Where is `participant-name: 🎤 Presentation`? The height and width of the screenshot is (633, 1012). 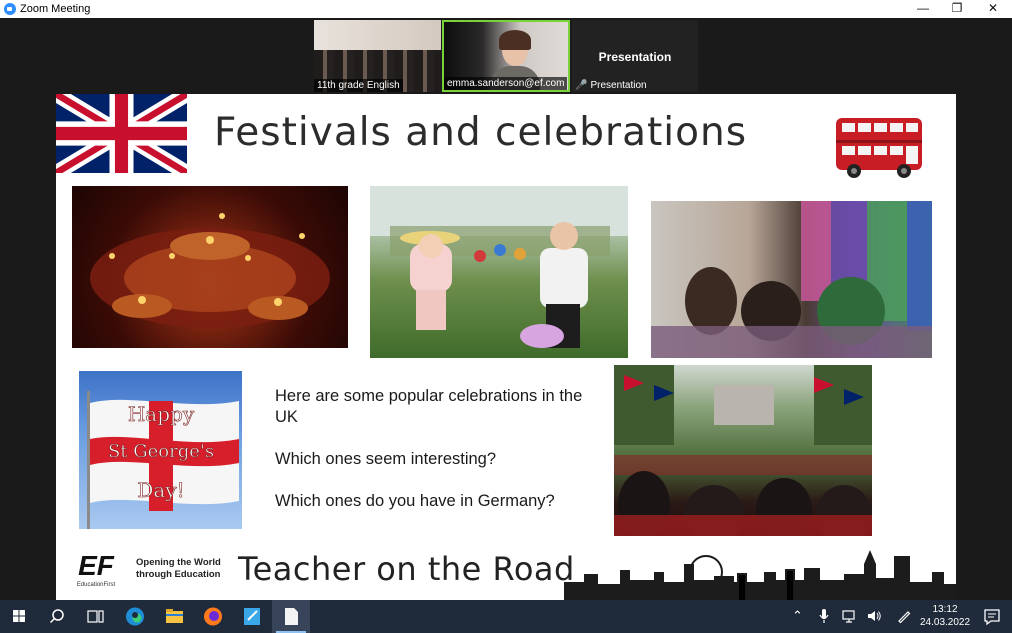 participant-name: 🎤 Presentation is located at coordinates (611, 85).